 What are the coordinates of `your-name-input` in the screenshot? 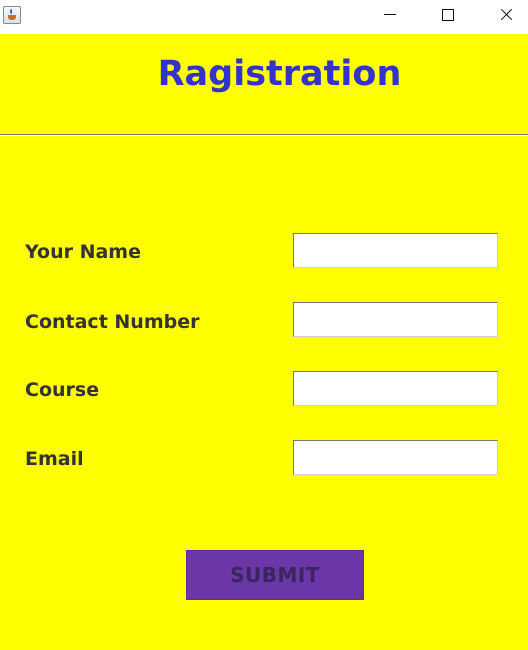 It's located at (395, 250).